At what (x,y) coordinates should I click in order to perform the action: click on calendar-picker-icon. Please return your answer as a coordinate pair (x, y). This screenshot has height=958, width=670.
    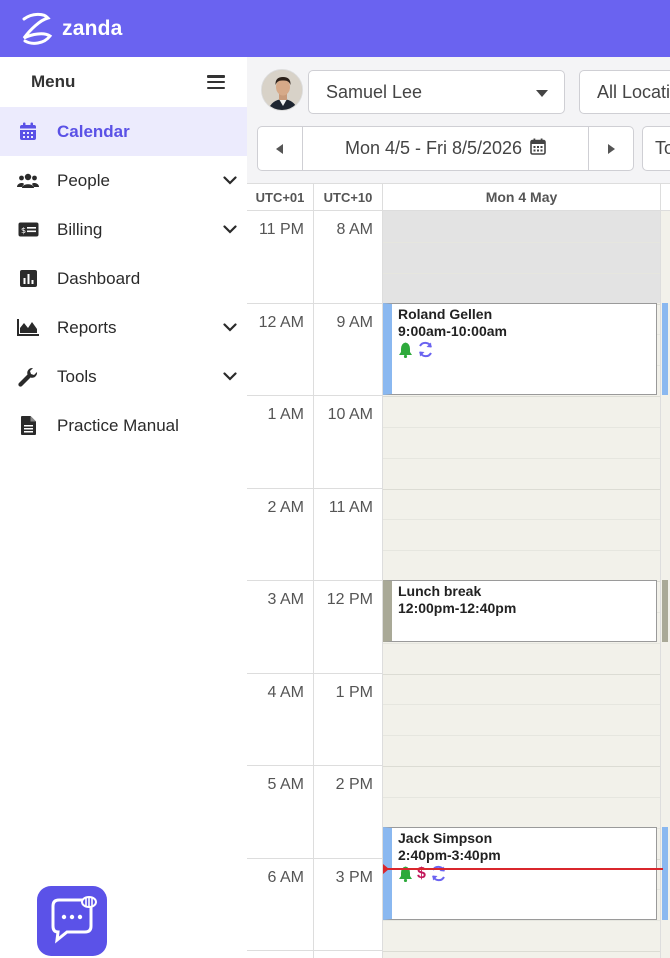
    Looking at the image, I should click on (538, 149).